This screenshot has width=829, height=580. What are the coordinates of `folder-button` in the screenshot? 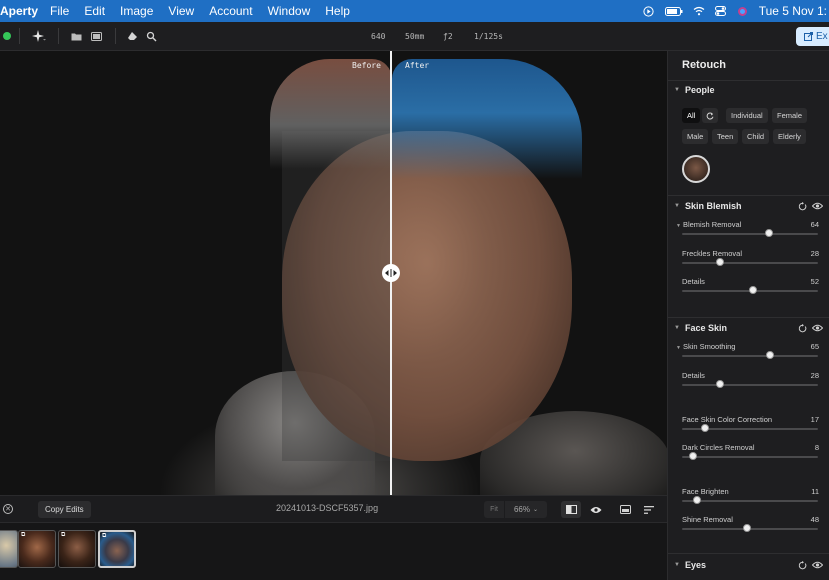 It's located at (76, 36).